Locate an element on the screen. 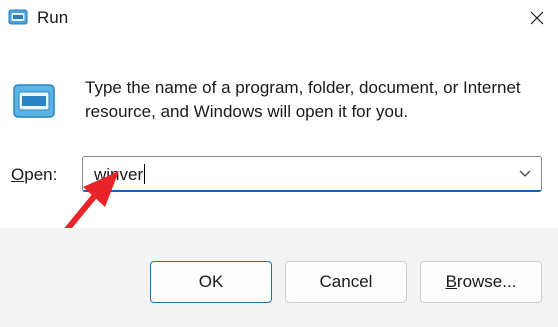  close-button is located at coordinates (537, 18).